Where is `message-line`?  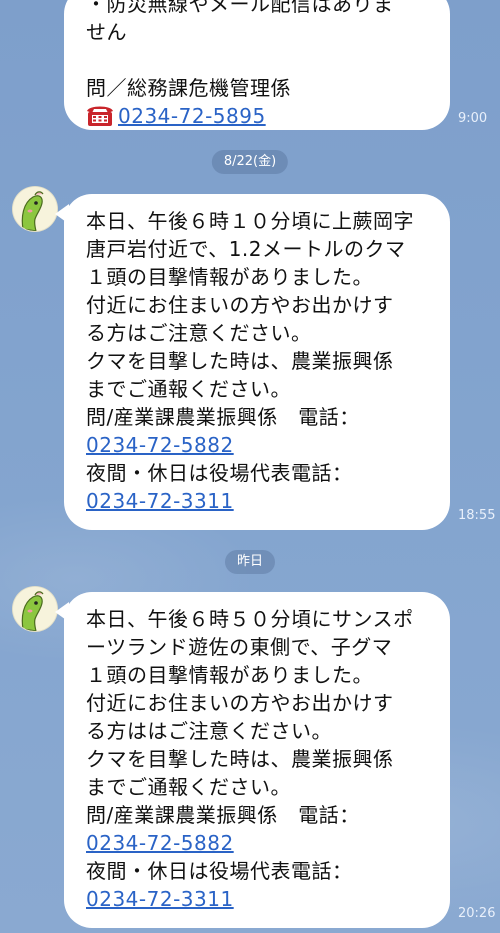 message-line is located at coordinates (260, 60).